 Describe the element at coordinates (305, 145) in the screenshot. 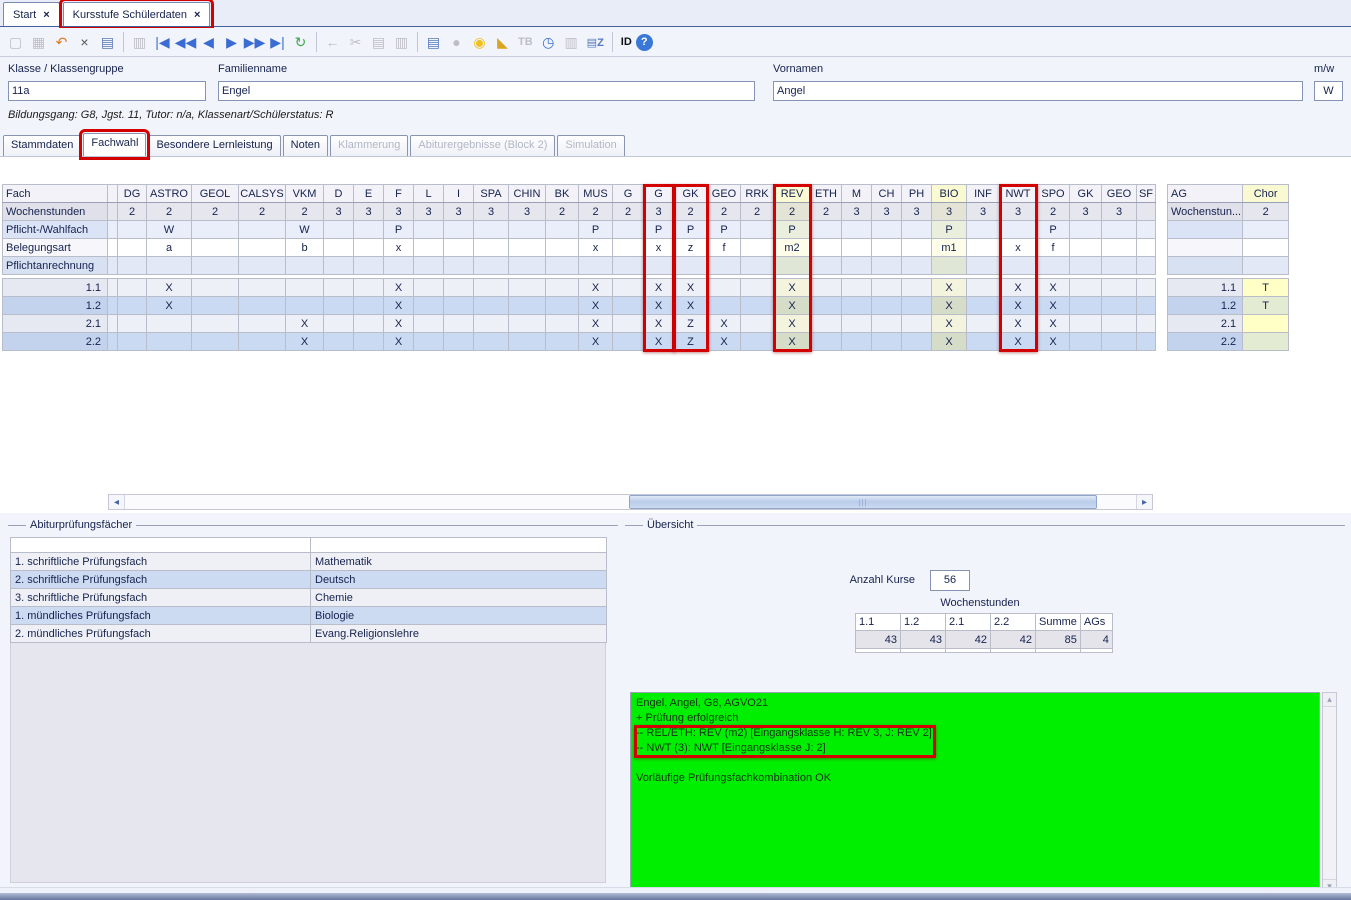

I see `tab-noten: Noten` at that location.